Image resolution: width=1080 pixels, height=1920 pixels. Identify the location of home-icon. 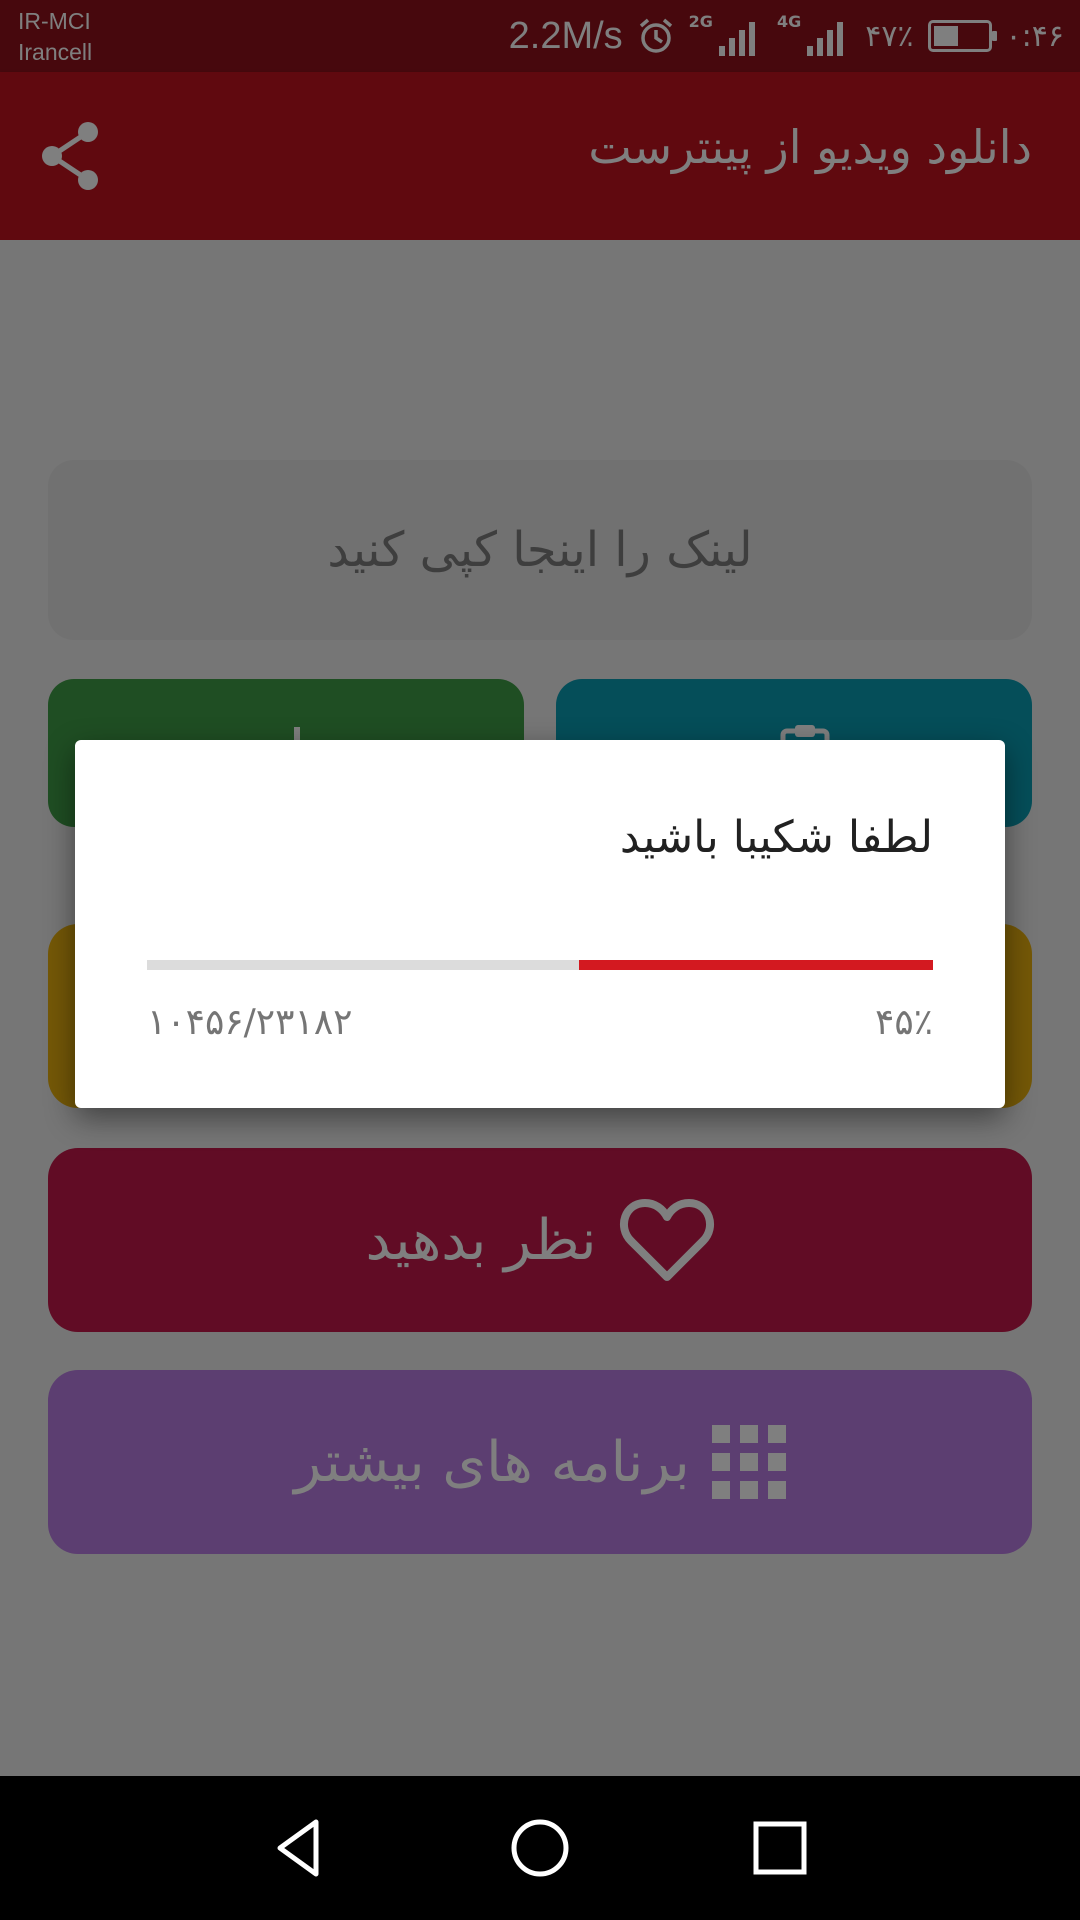
(540, 1848).